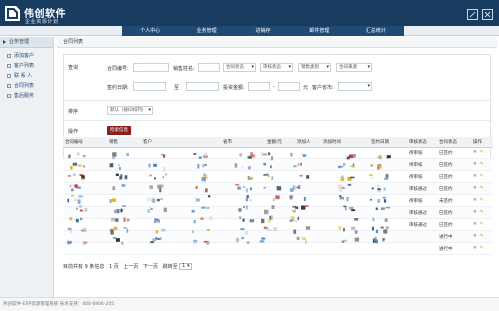 This screenshot has width=499, height=311. I want to click on sign-date-to-input, so click(202, 86).